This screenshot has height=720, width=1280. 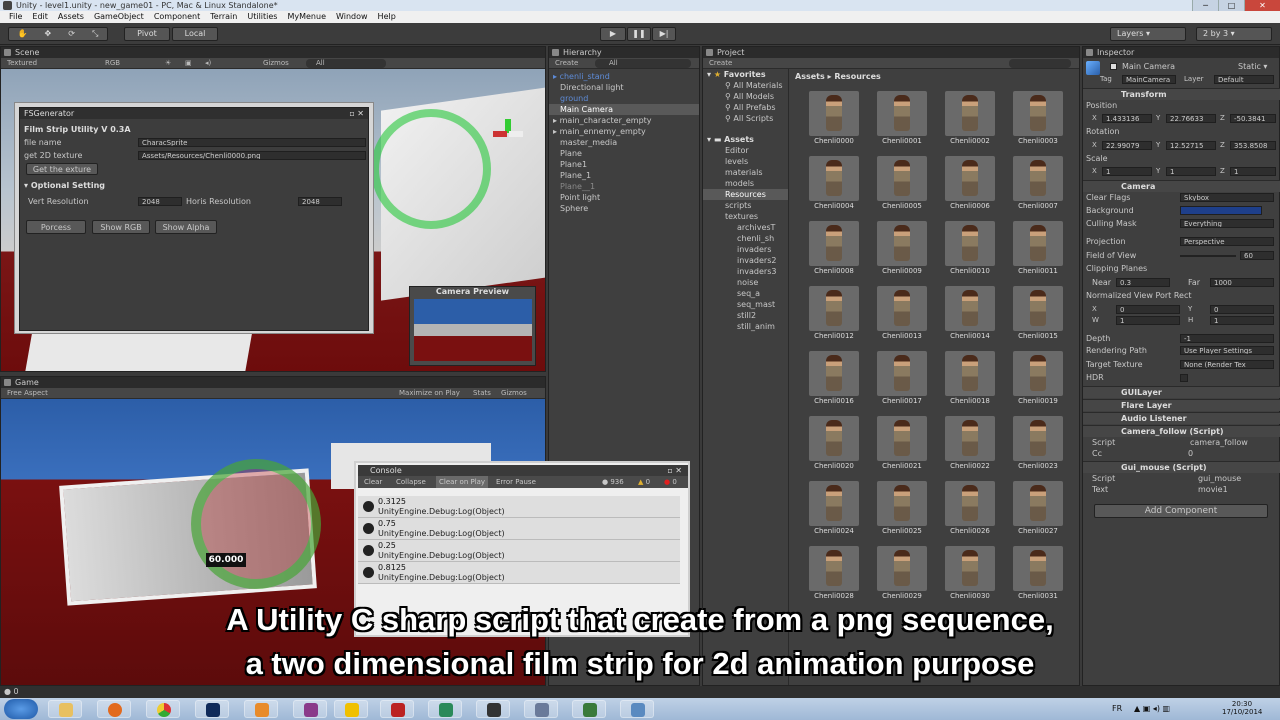 I want to click on rotation-x-field: 22.99079, so click(x=1127, y=145).